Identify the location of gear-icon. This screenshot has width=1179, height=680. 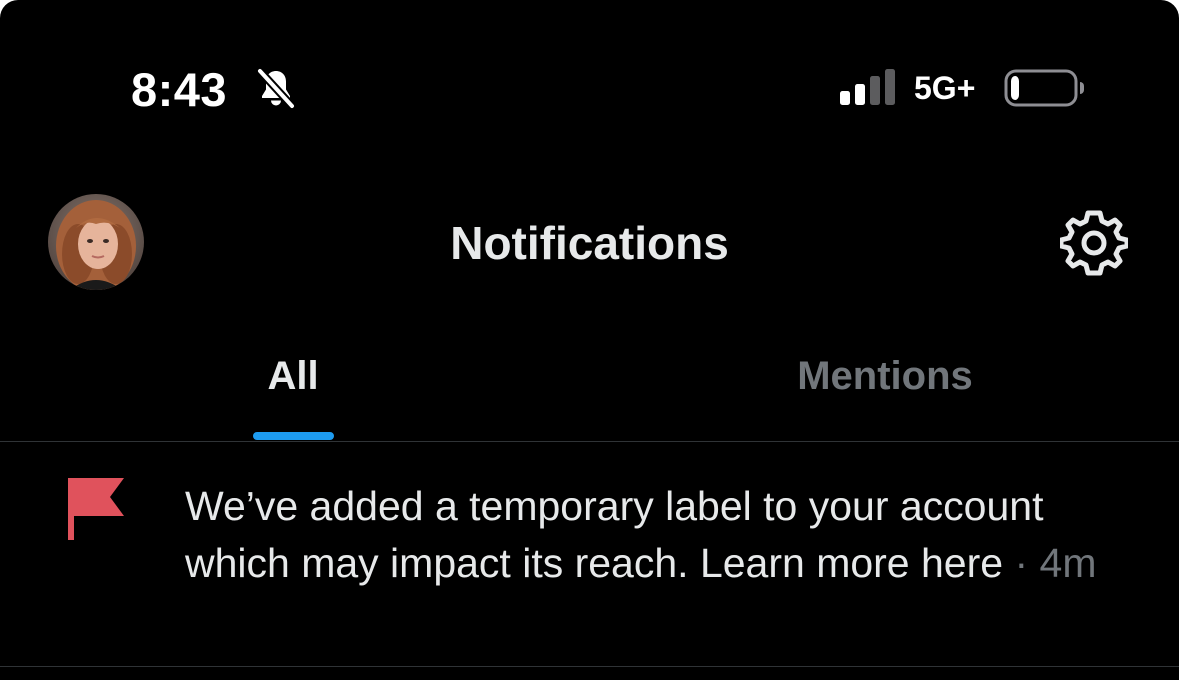
(1094, 243).